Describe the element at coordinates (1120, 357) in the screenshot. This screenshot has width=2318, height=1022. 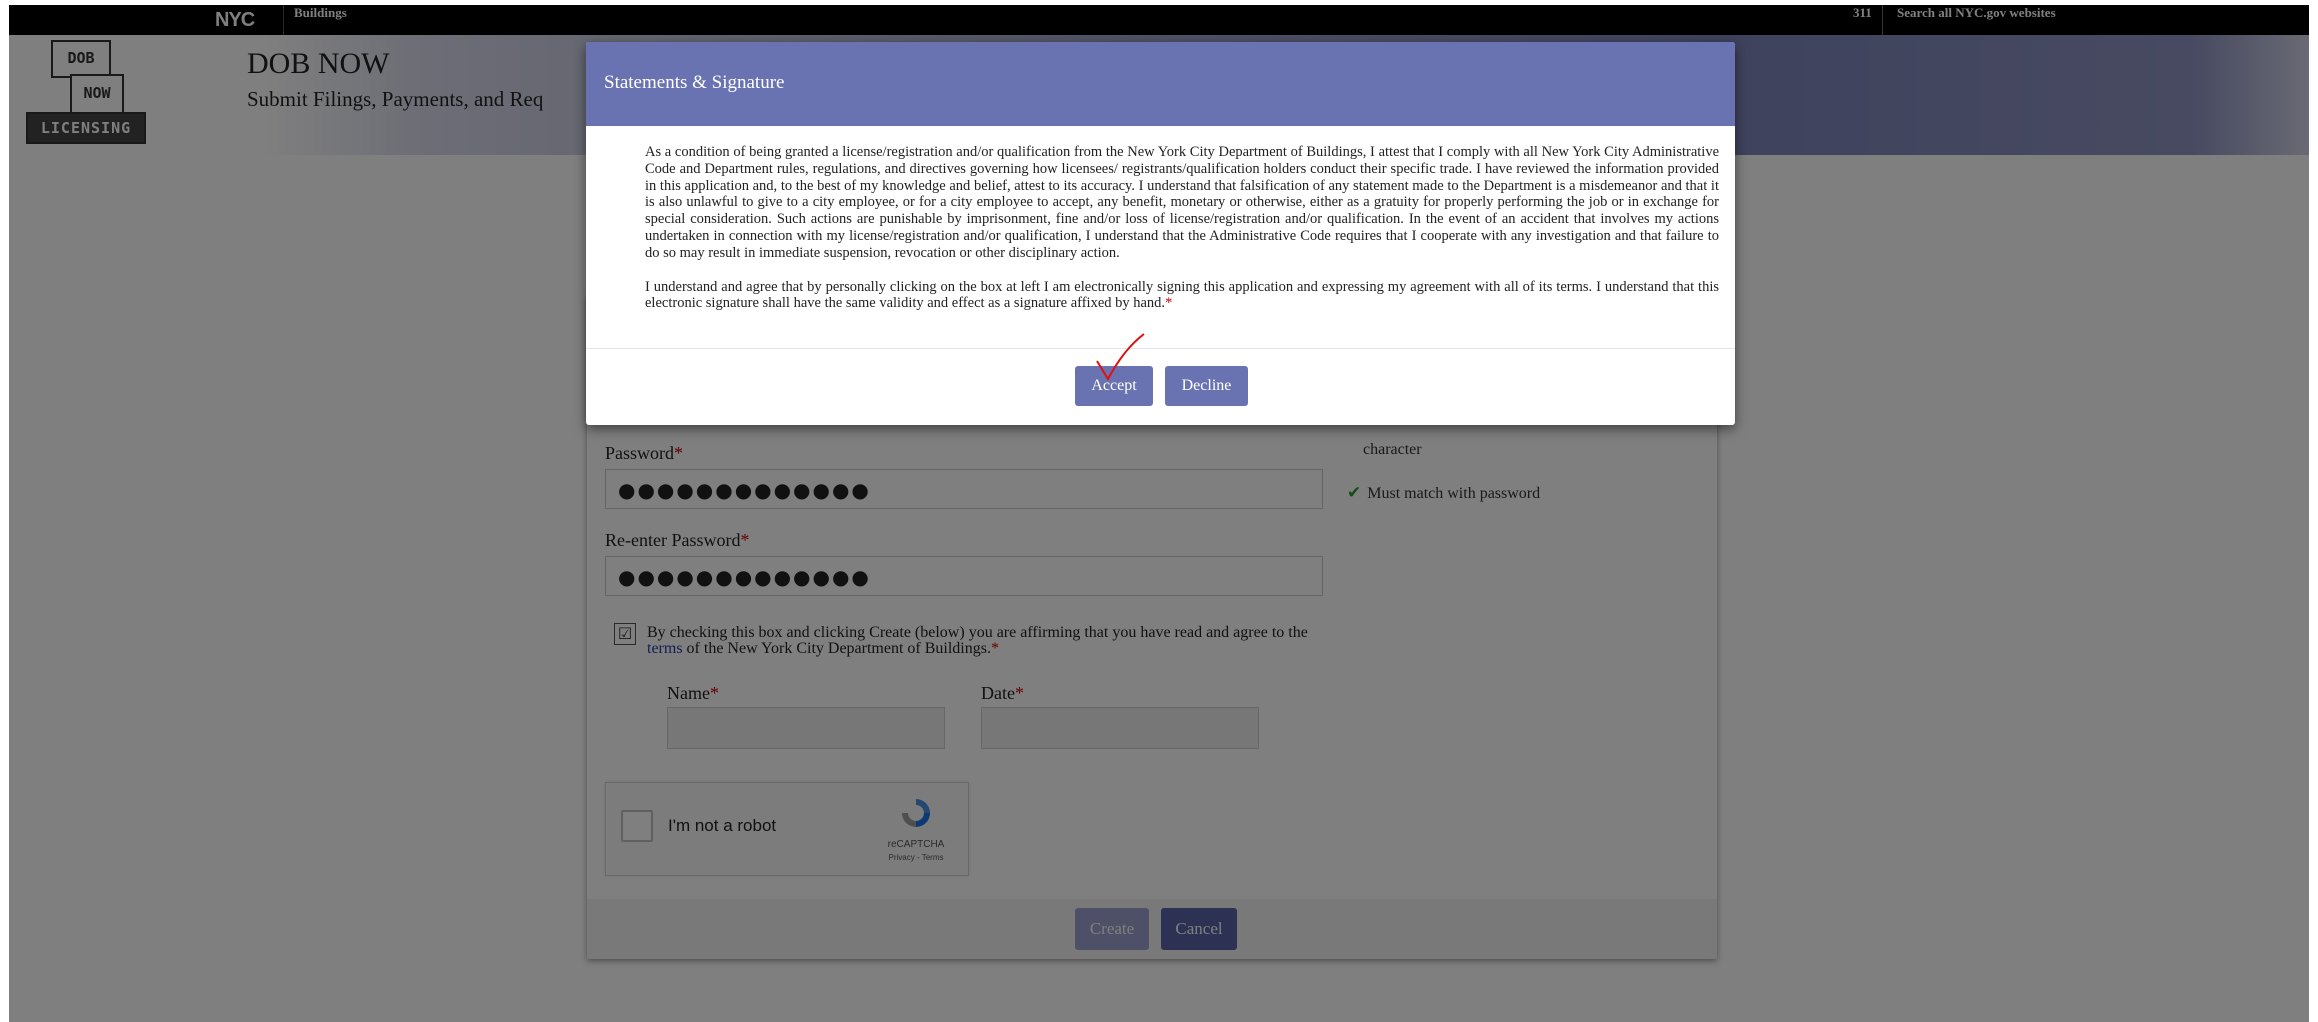
I see `red-checkmark-annotation` at that location.